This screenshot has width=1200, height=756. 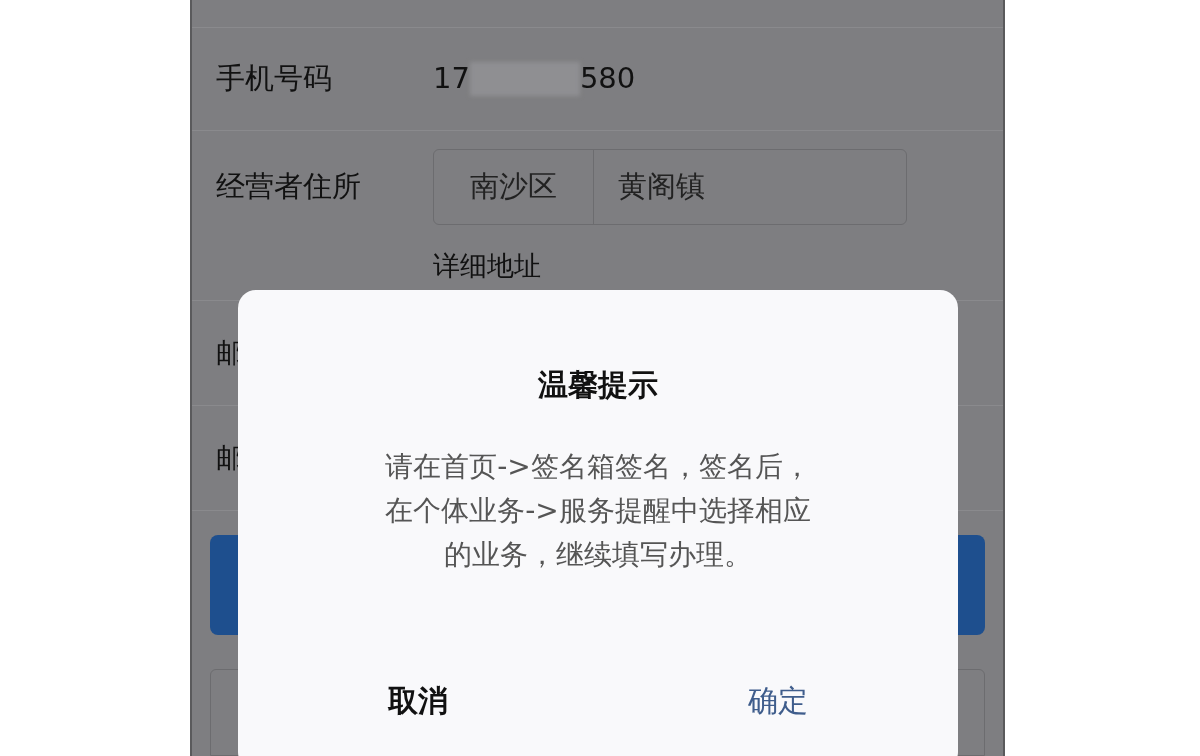 What do you see at coordinates (778, 700) in the screenshot?
I see `dialog-button: 确定` at bounding box center [778, 700].